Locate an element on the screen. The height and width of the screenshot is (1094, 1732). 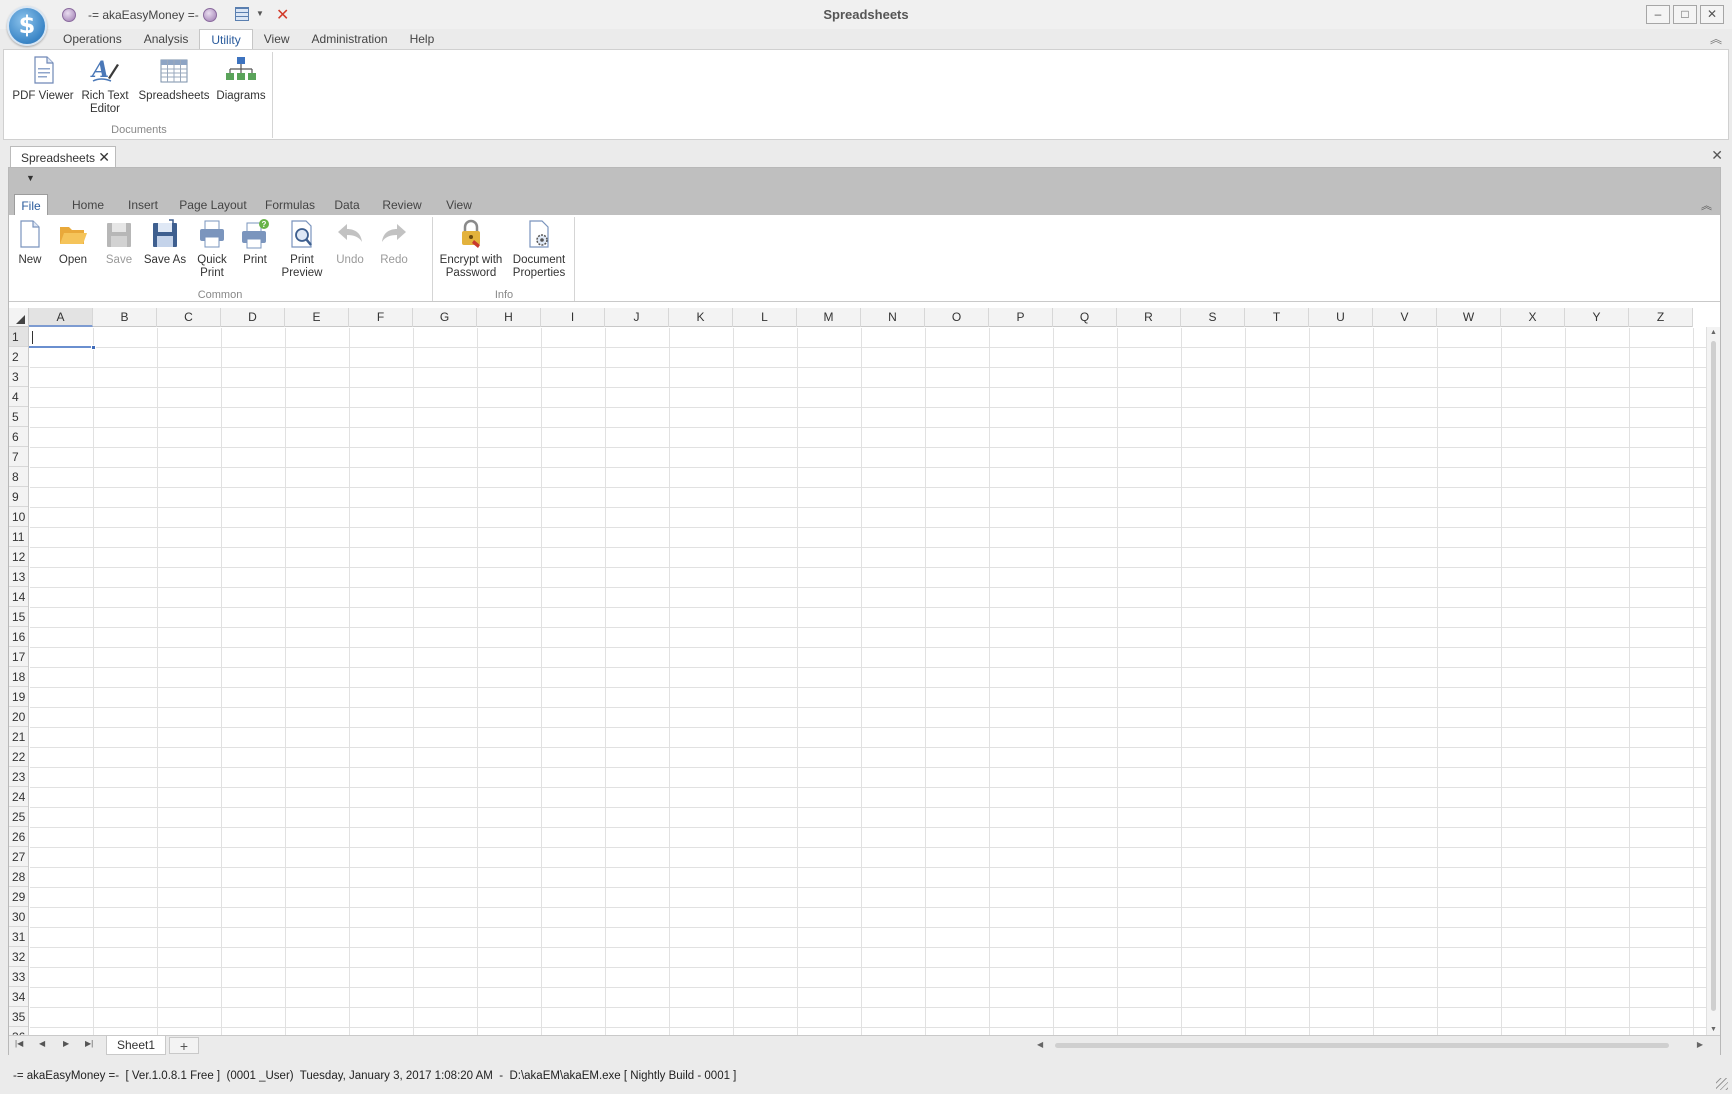
row-header-2: 2 is located at coordinates (18, 357).